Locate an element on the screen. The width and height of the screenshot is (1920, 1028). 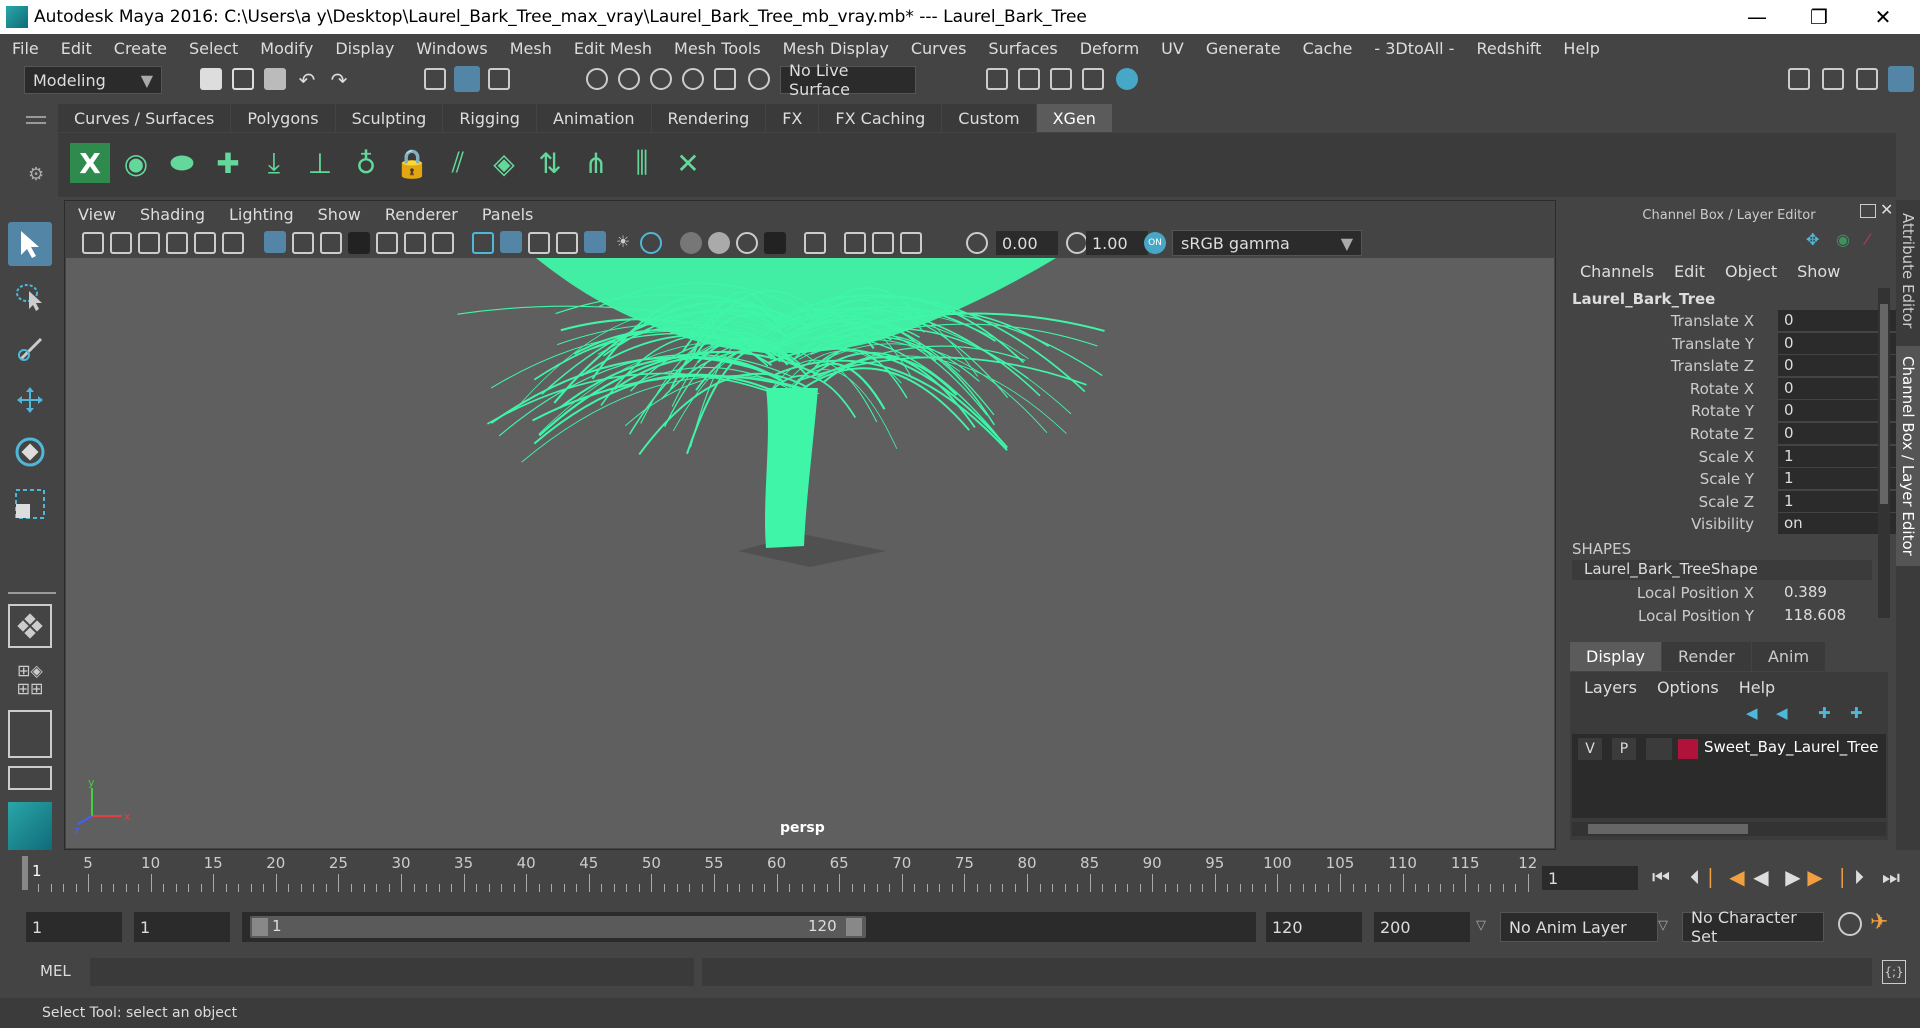
new-layer-icon: ✚ is located at coordinates (1824, 713).